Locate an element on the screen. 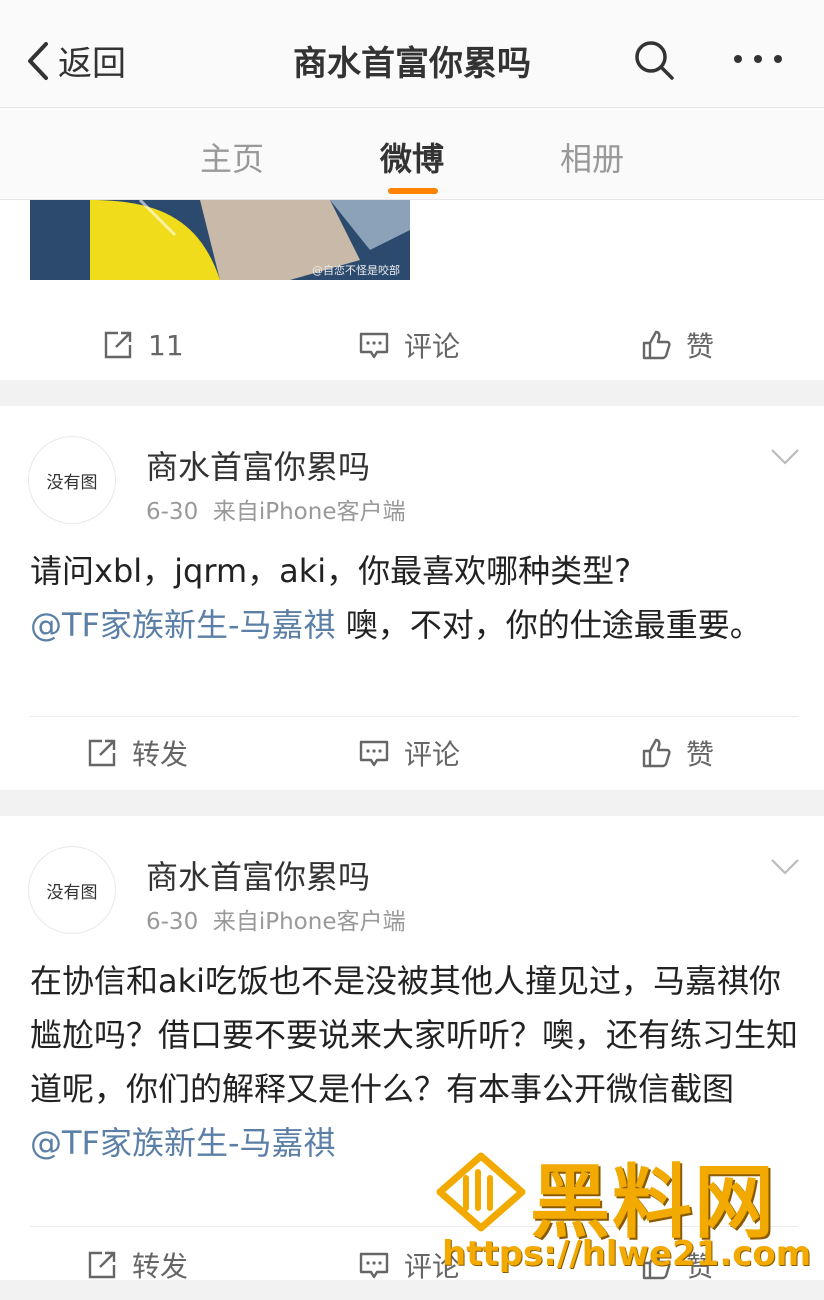  top-nav-bar: 返回 商水首富你累吗 is located at coordinates (412, 54).